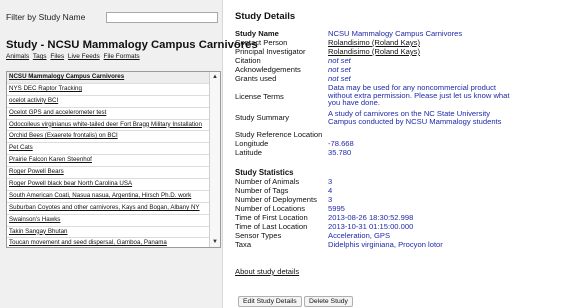 This screenshot has width=574, height=308. Describe the element at coordinates (265, 16) in the screenshot. I see `study-details-heading: Study Details` at that location.